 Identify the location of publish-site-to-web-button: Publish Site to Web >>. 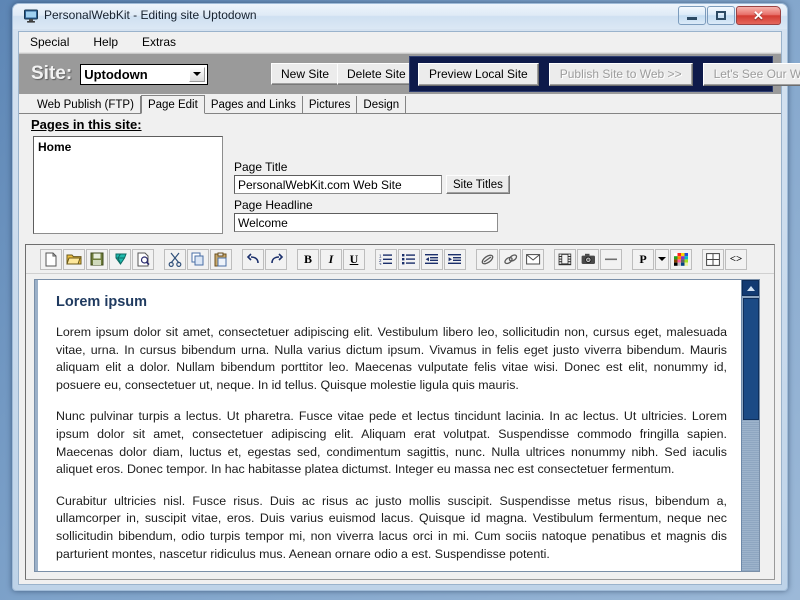
(620, 74).